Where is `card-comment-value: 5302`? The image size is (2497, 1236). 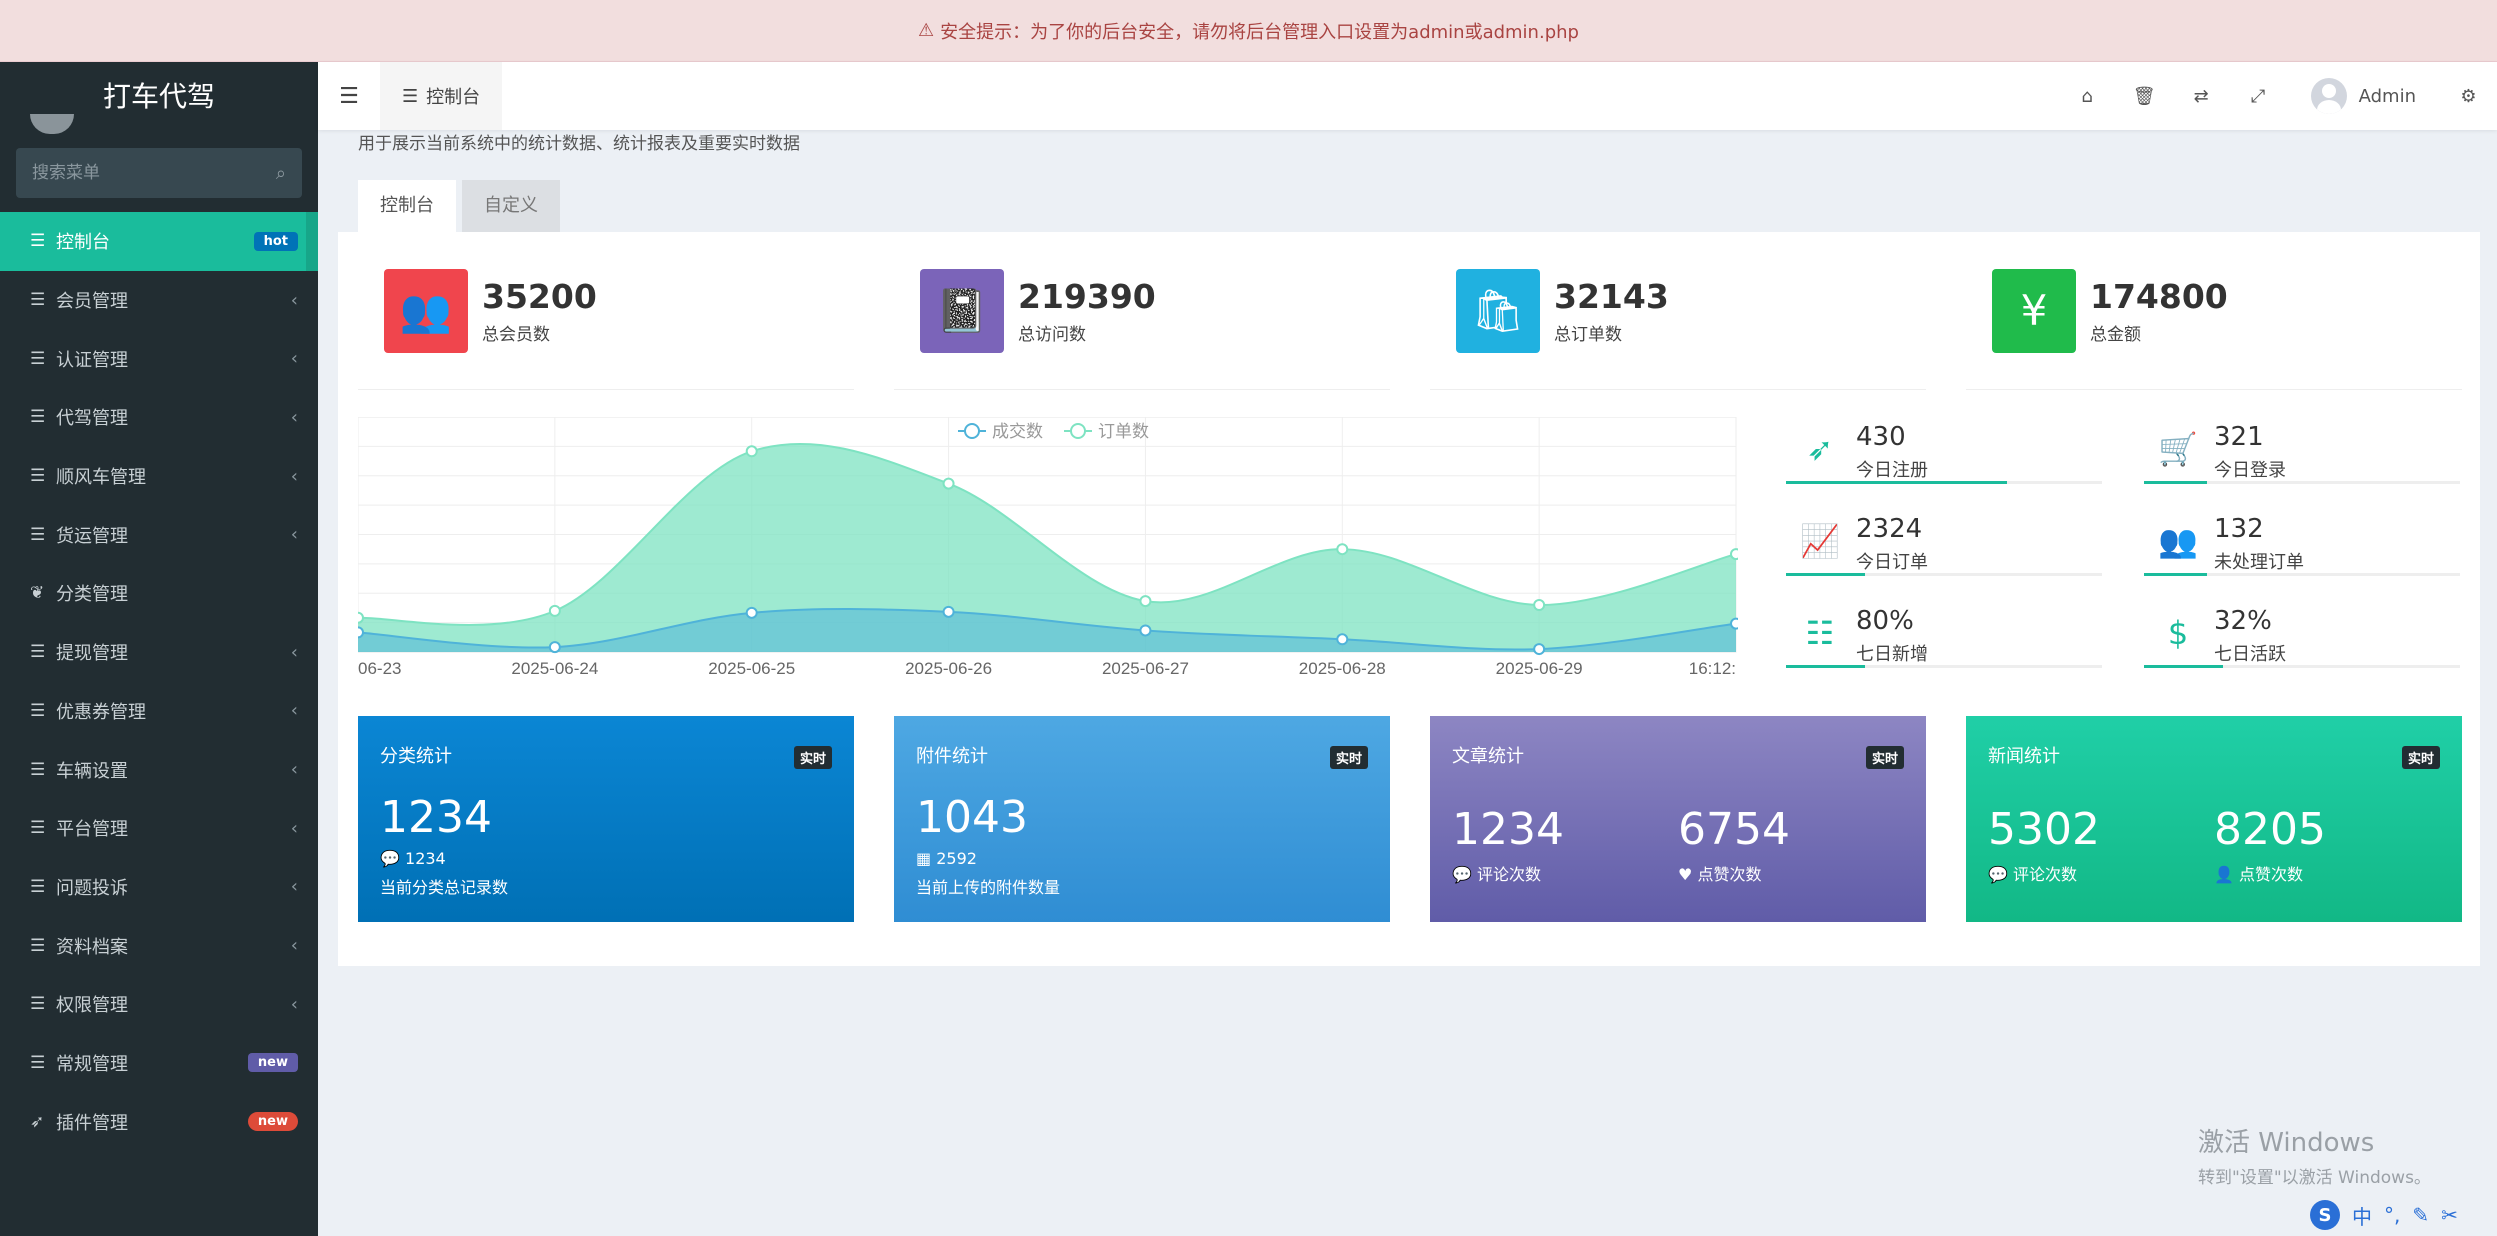
card-comment-value: 5302 is located at coordinates (2044, 829).